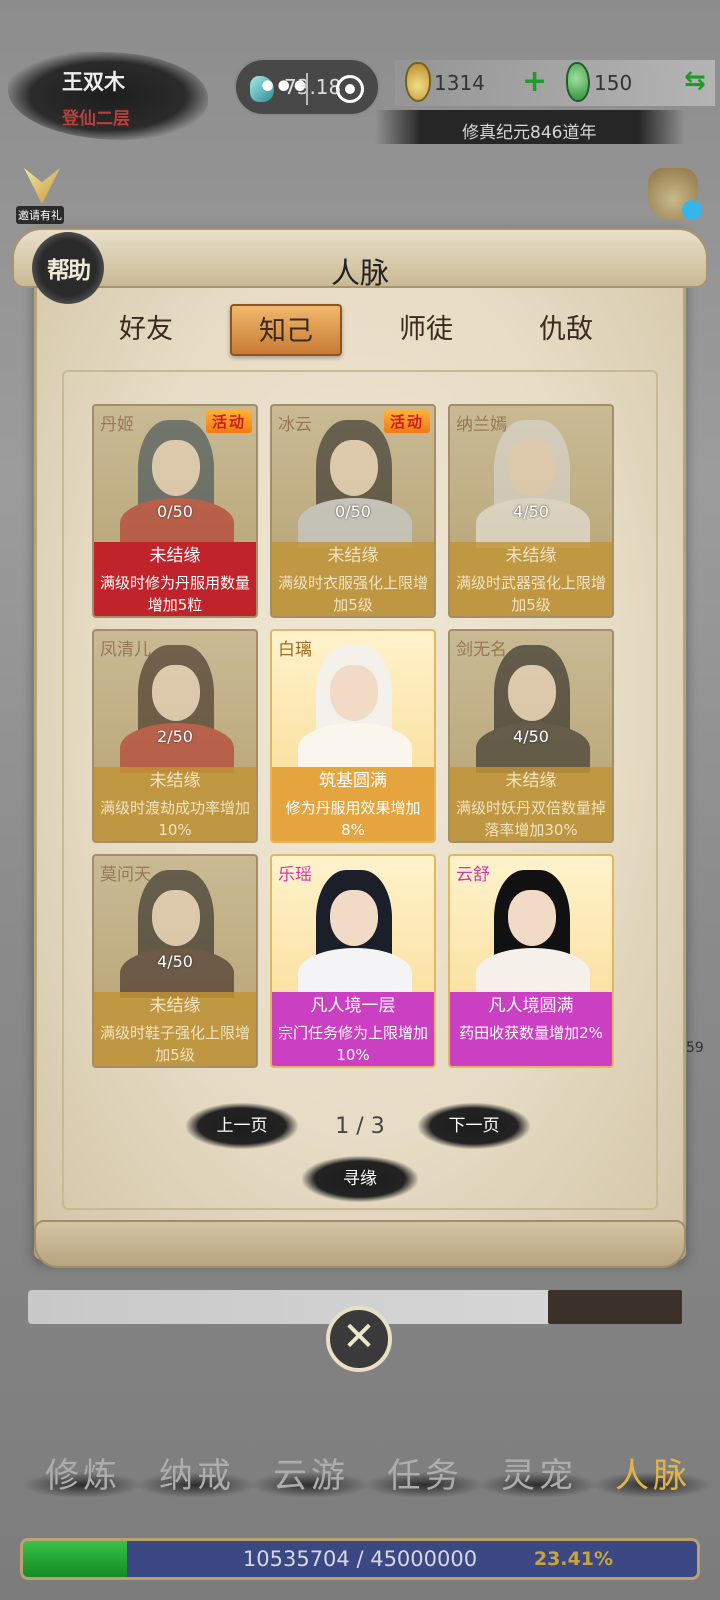 The image size is (720, 1600). I want to click on bond-status: 凡人境一层, so click(353, 1006).